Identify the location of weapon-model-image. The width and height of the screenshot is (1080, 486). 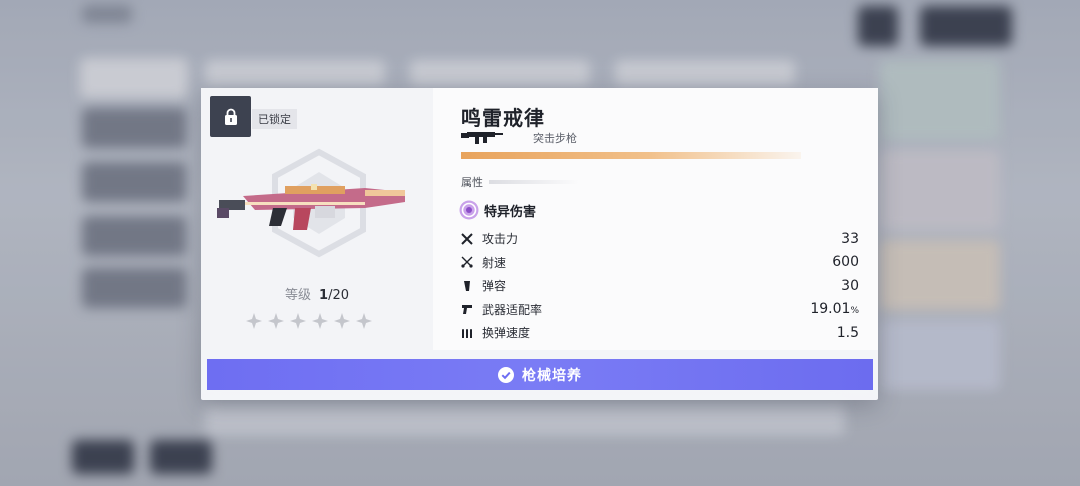
(311, 207).